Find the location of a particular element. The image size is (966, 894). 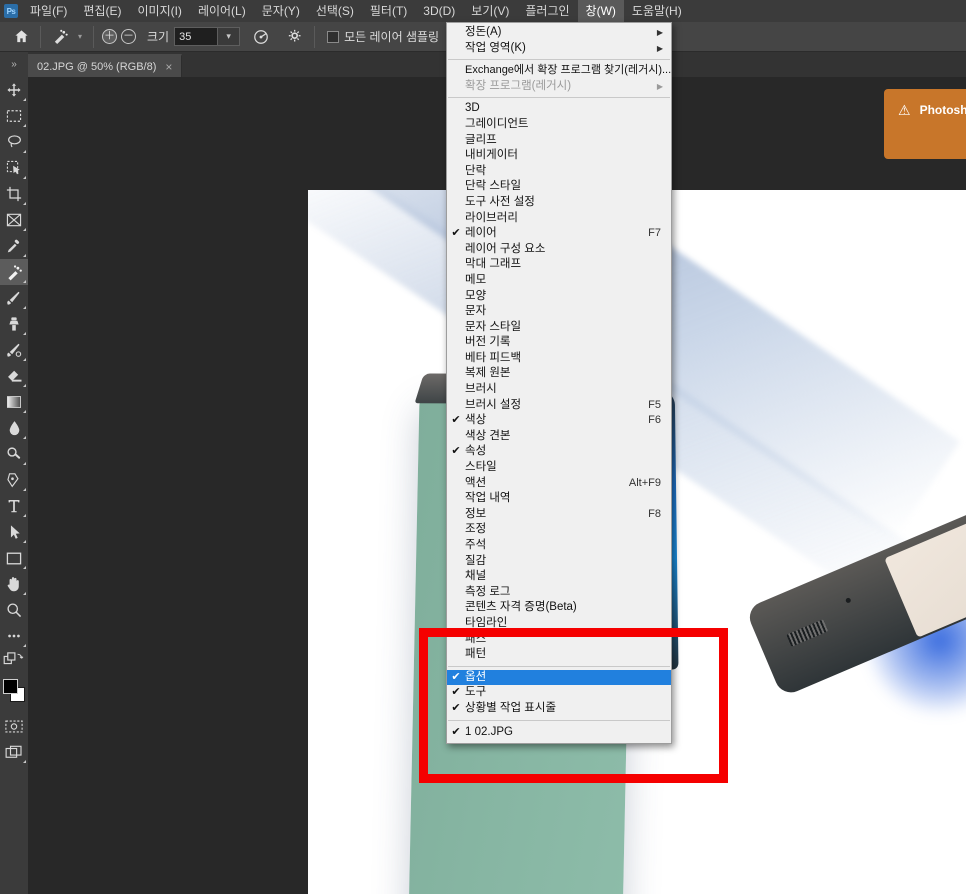

object-selection-tool is located at coordinates (14, 168).